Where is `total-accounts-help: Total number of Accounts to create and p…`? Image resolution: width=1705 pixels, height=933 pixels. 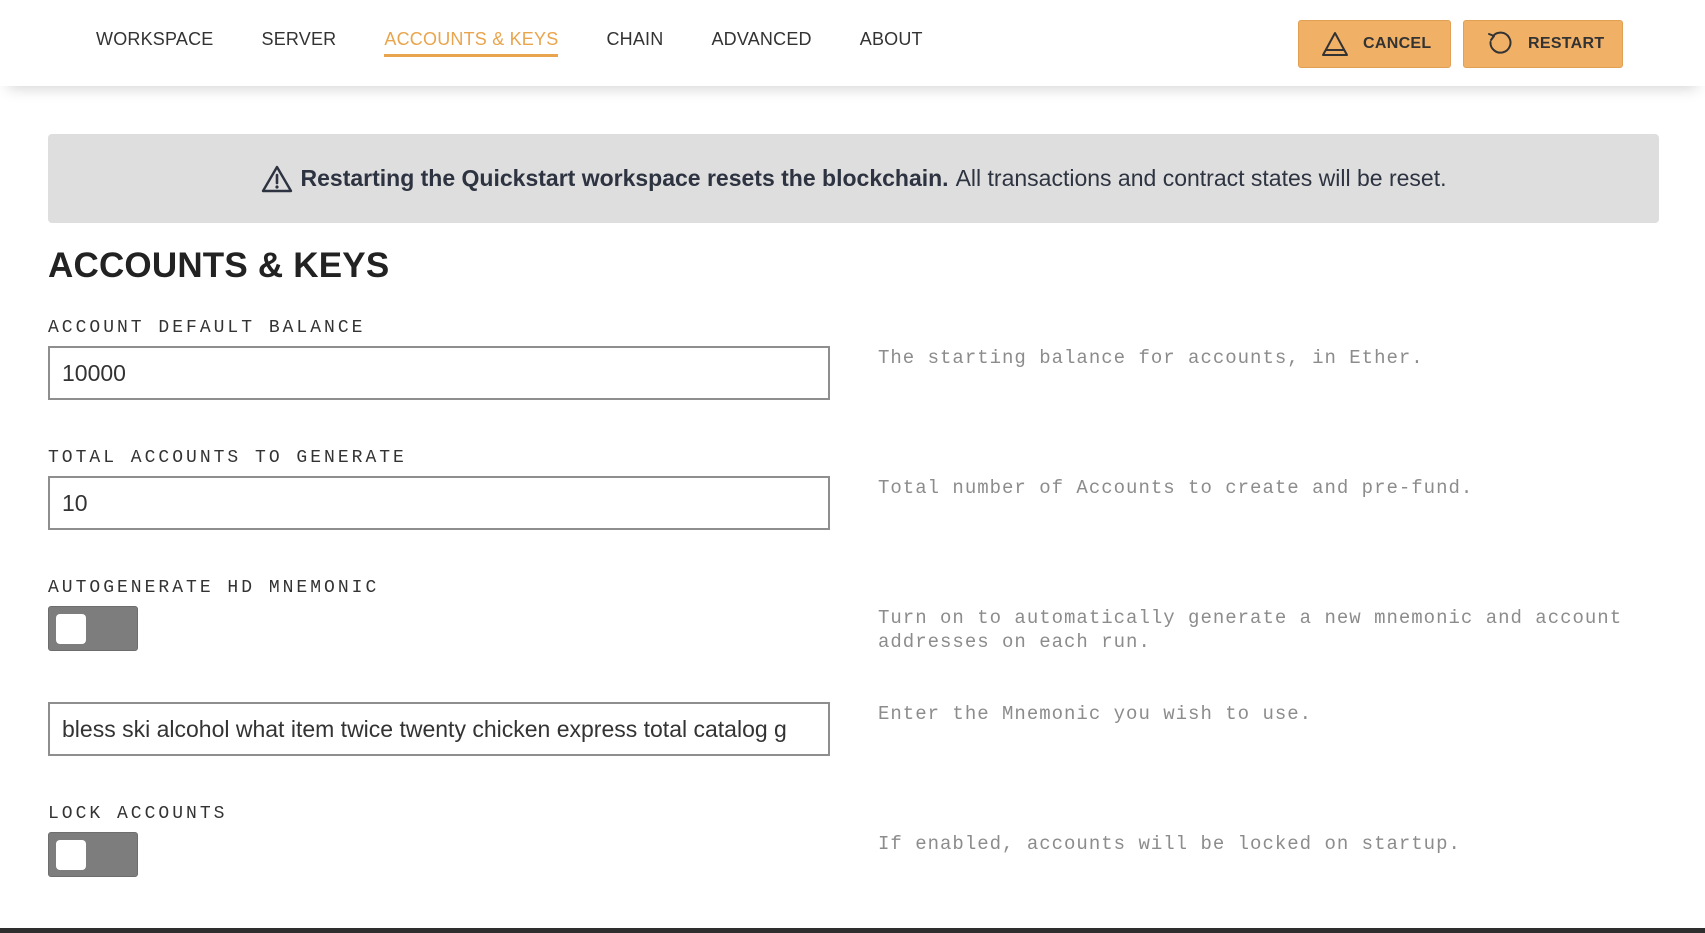 total-accounts-help: Total number of Accounts to create and p… is located at coordinates (1176, 488).